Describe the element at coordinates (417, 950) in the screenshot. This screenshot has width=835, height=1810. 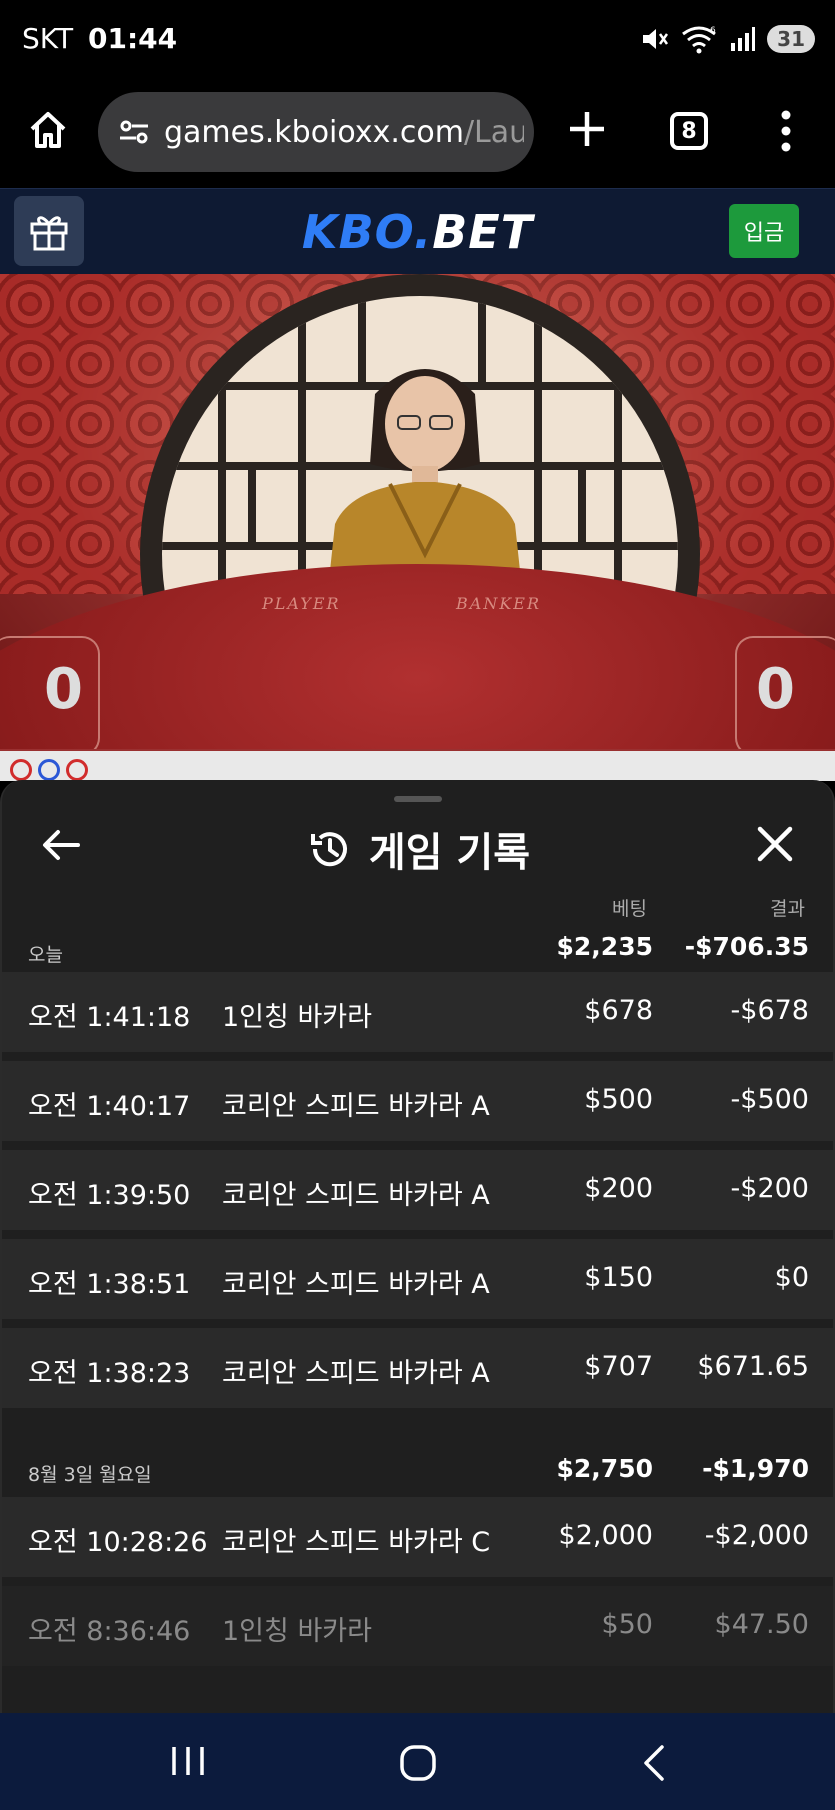
I see `date-group-header: 오늘 $2,235 -$706.35` at that location.